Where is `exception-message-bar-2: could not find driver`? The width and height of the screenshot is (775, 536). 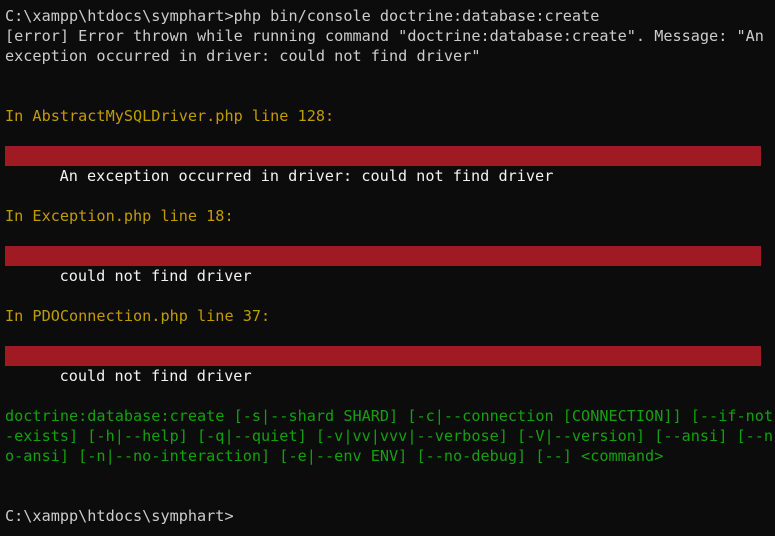 exception-message-bar-2: could not find driver is located at coordinates (383, 265).